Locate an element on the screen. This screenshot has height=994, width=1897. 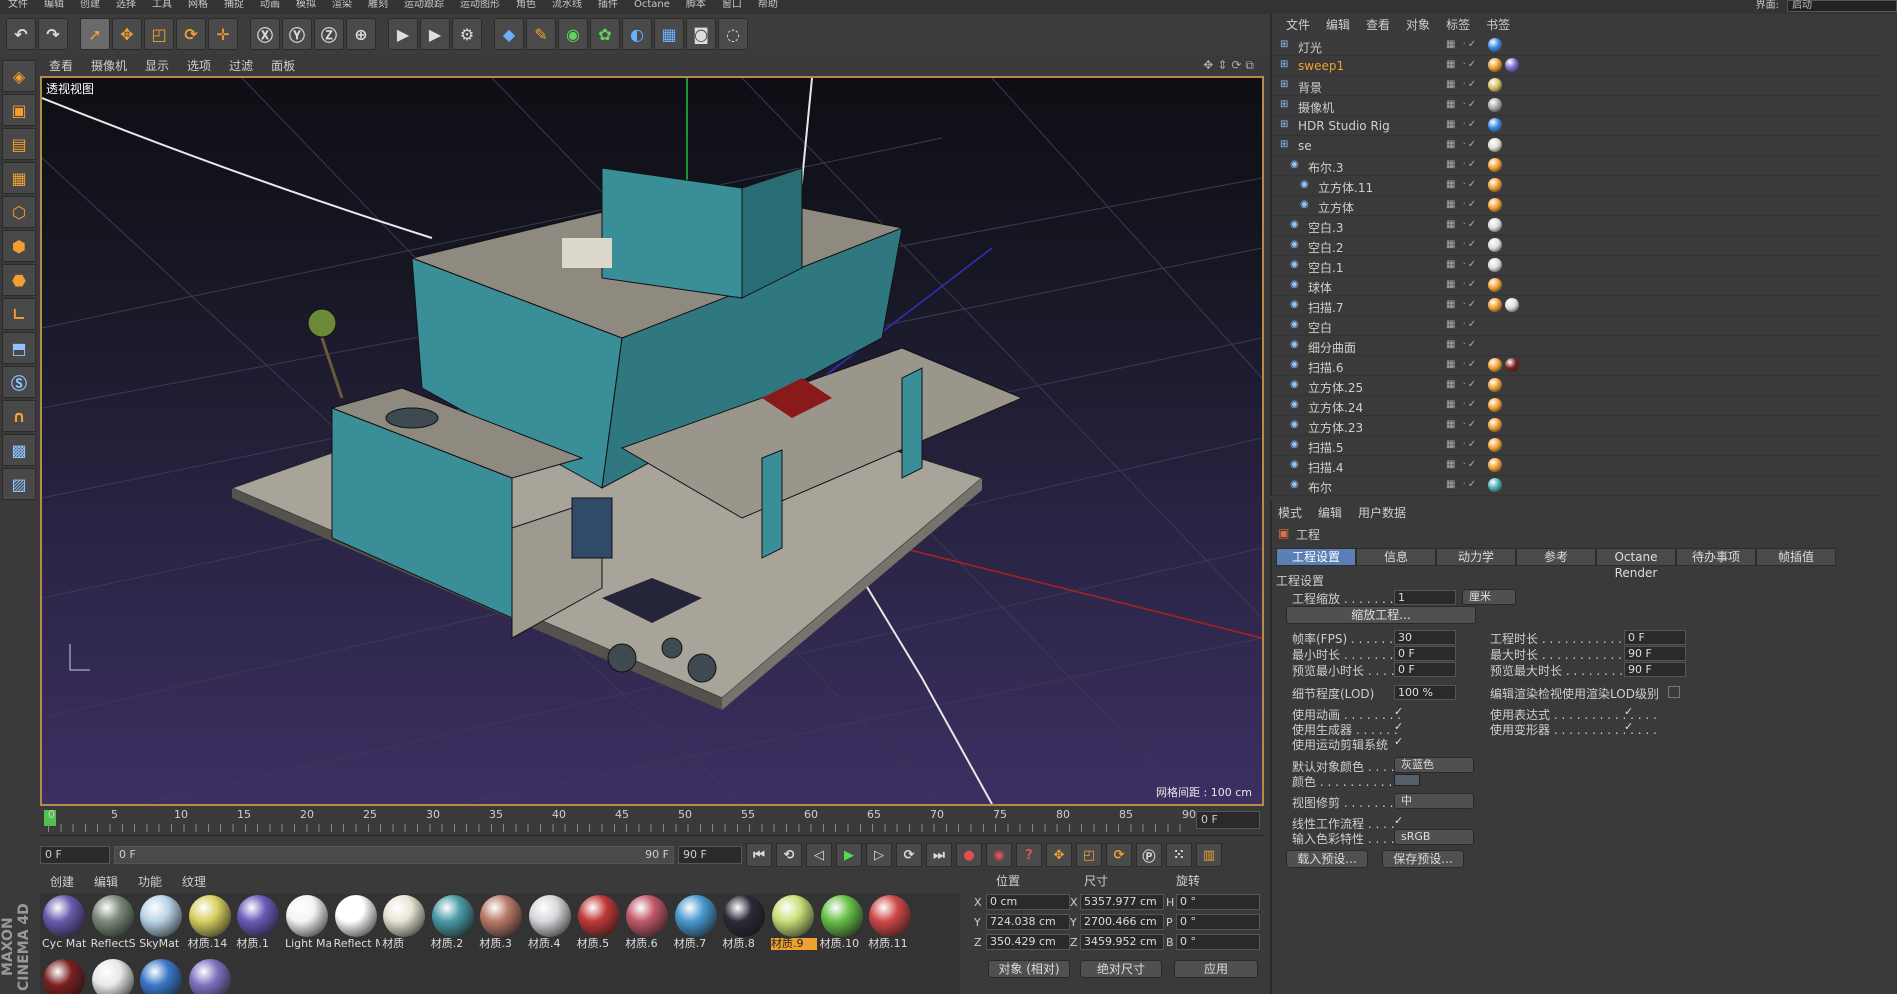
start-frame-field: 0 F is located at coordinates (75, 855).